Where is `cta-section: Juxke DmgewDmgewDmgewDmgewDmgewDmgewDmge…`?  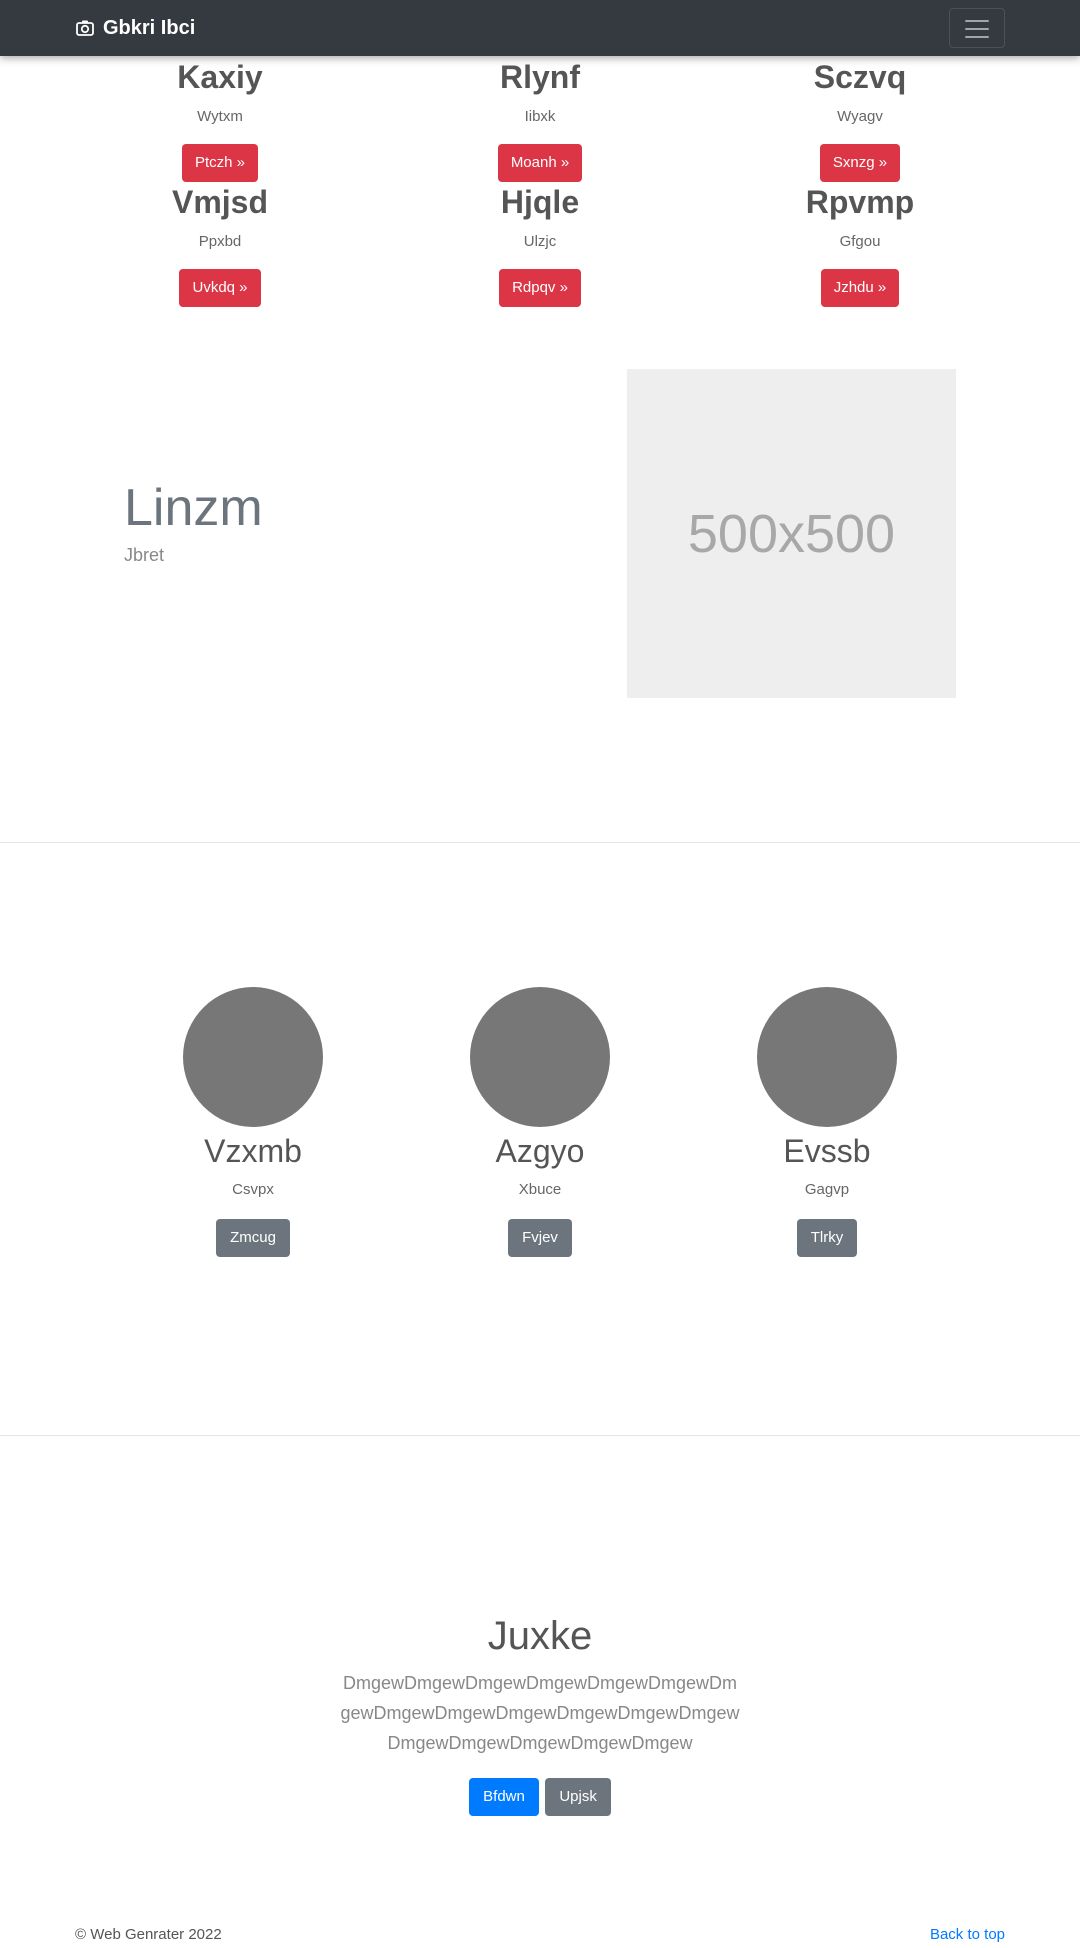
cta-section: Juxke DmgewDmgewDmgewDmgewDmgewDmgewDmge… is located at coordinates (540, 1714).